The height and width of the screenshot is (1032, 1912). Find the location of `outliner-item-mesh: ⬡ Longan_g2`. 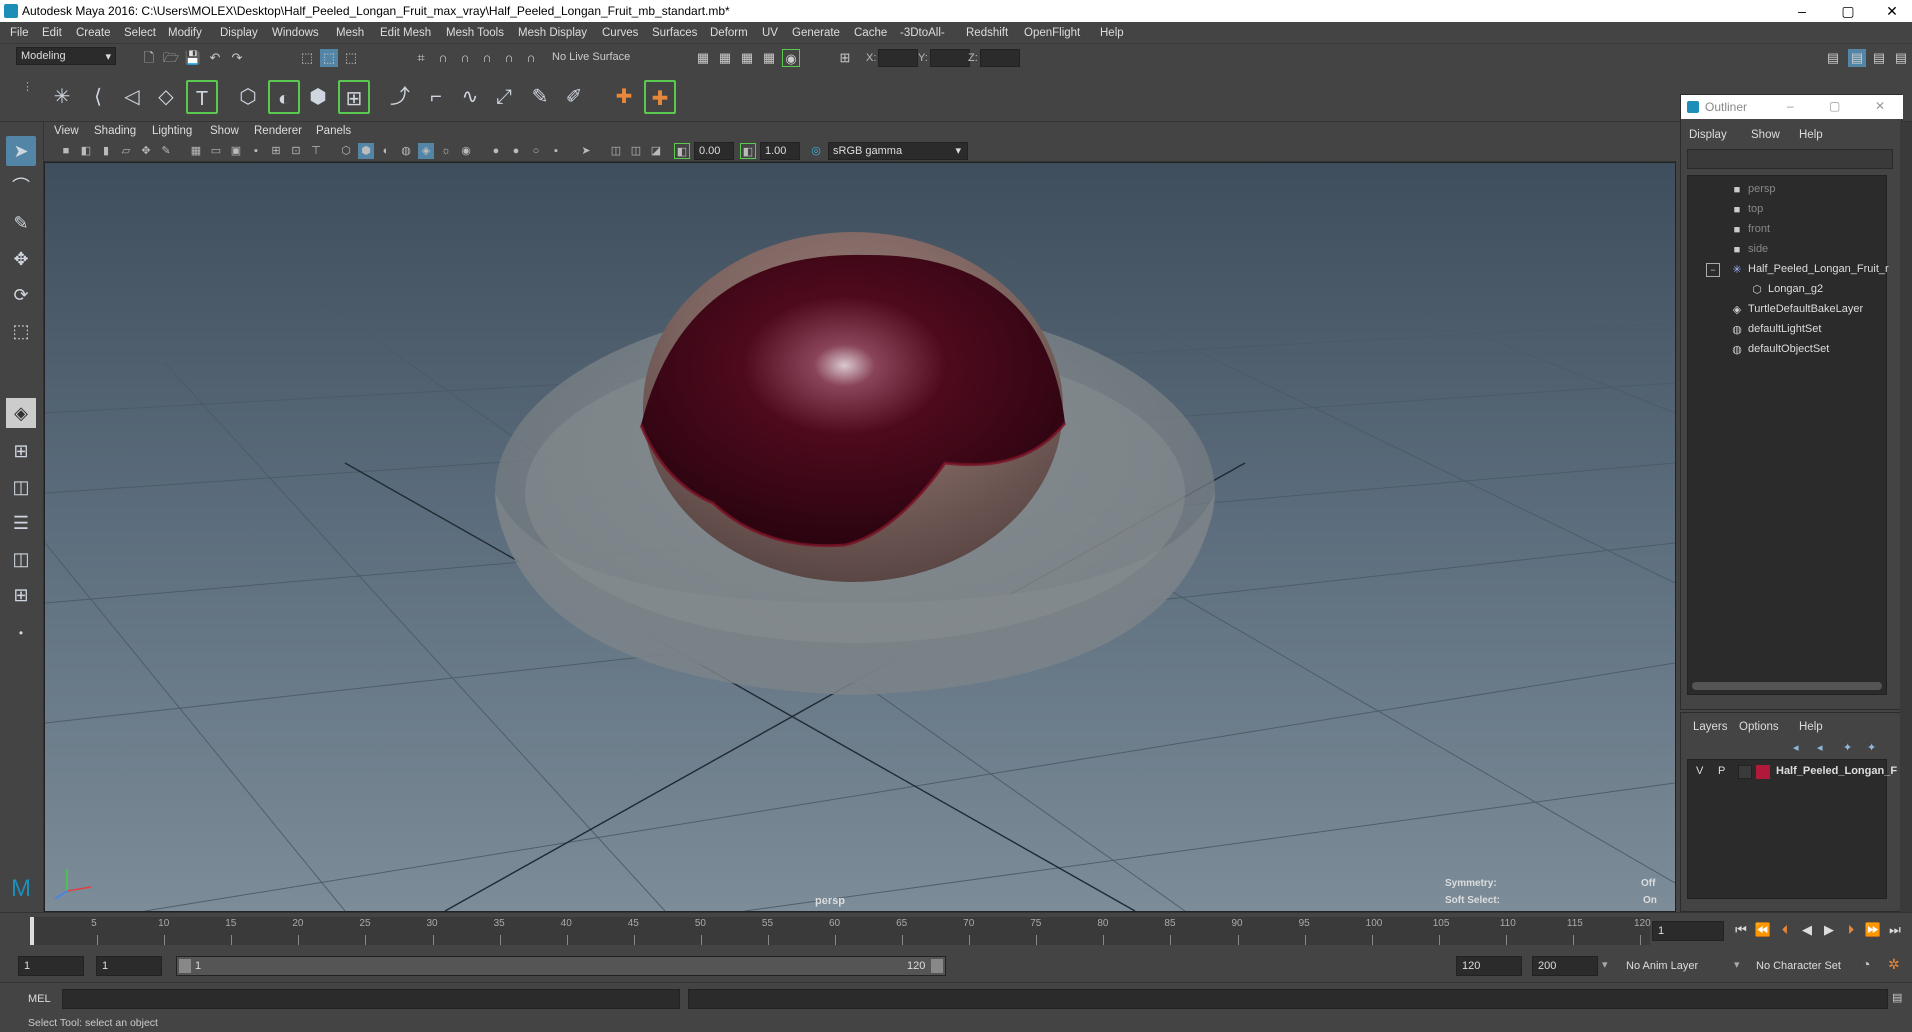

outliner-item-mesh: ⬡ Longan_g2 is located at coordinates (1788, 290).